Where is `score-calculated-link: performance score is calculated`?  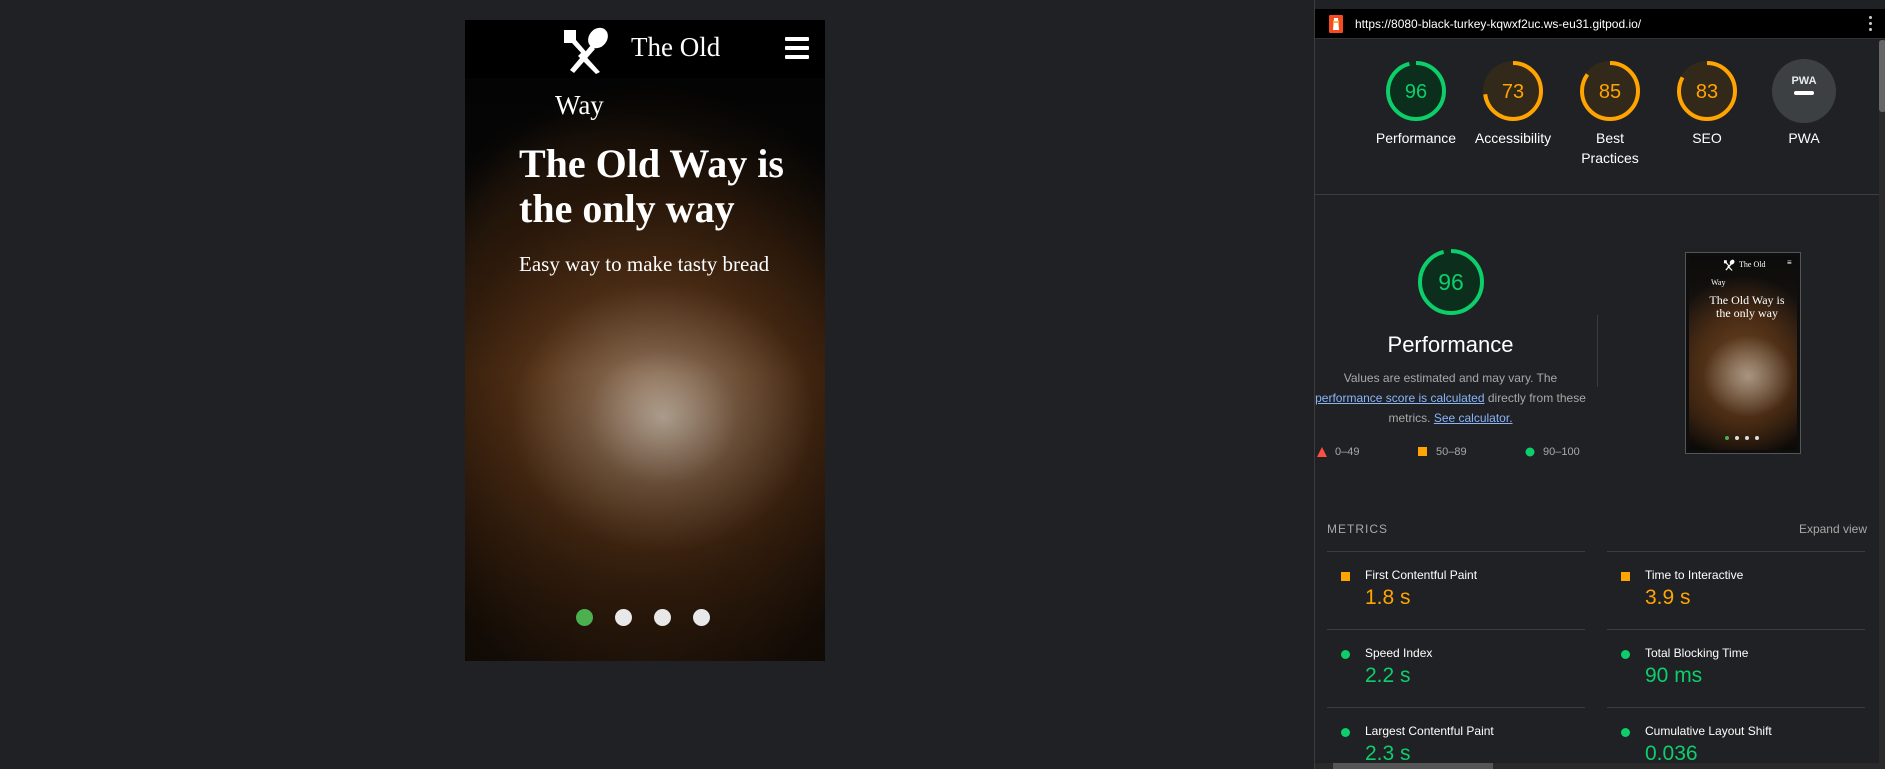
score-calculated-link: performance score is calculated is located at coordinates (1399, 398).